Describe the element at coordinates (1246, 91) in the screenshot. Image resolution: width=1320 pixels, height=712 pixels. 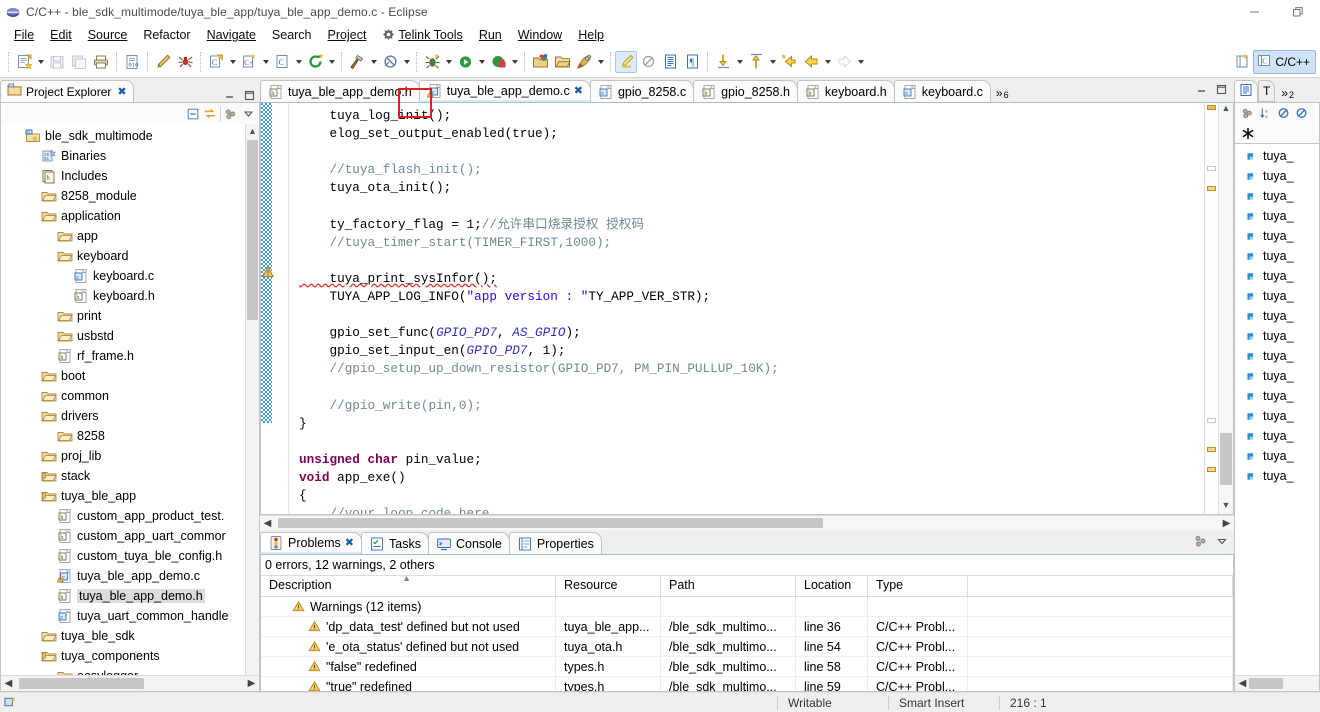
I see `tab-outline` at that location.